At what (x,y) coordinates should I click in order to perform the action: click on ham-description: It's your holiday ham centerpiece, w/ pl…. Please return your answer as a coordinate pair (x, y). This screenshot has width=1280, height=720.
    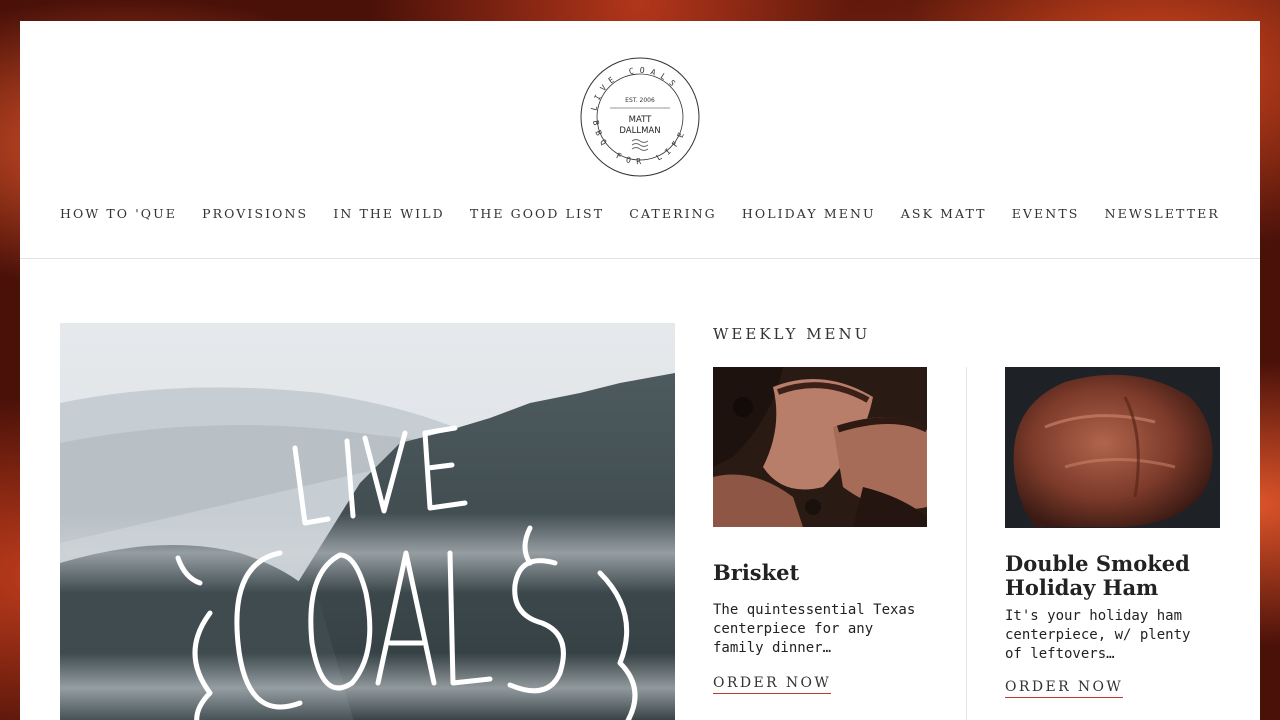
    Looking at the image, I should click on (1098, 635).